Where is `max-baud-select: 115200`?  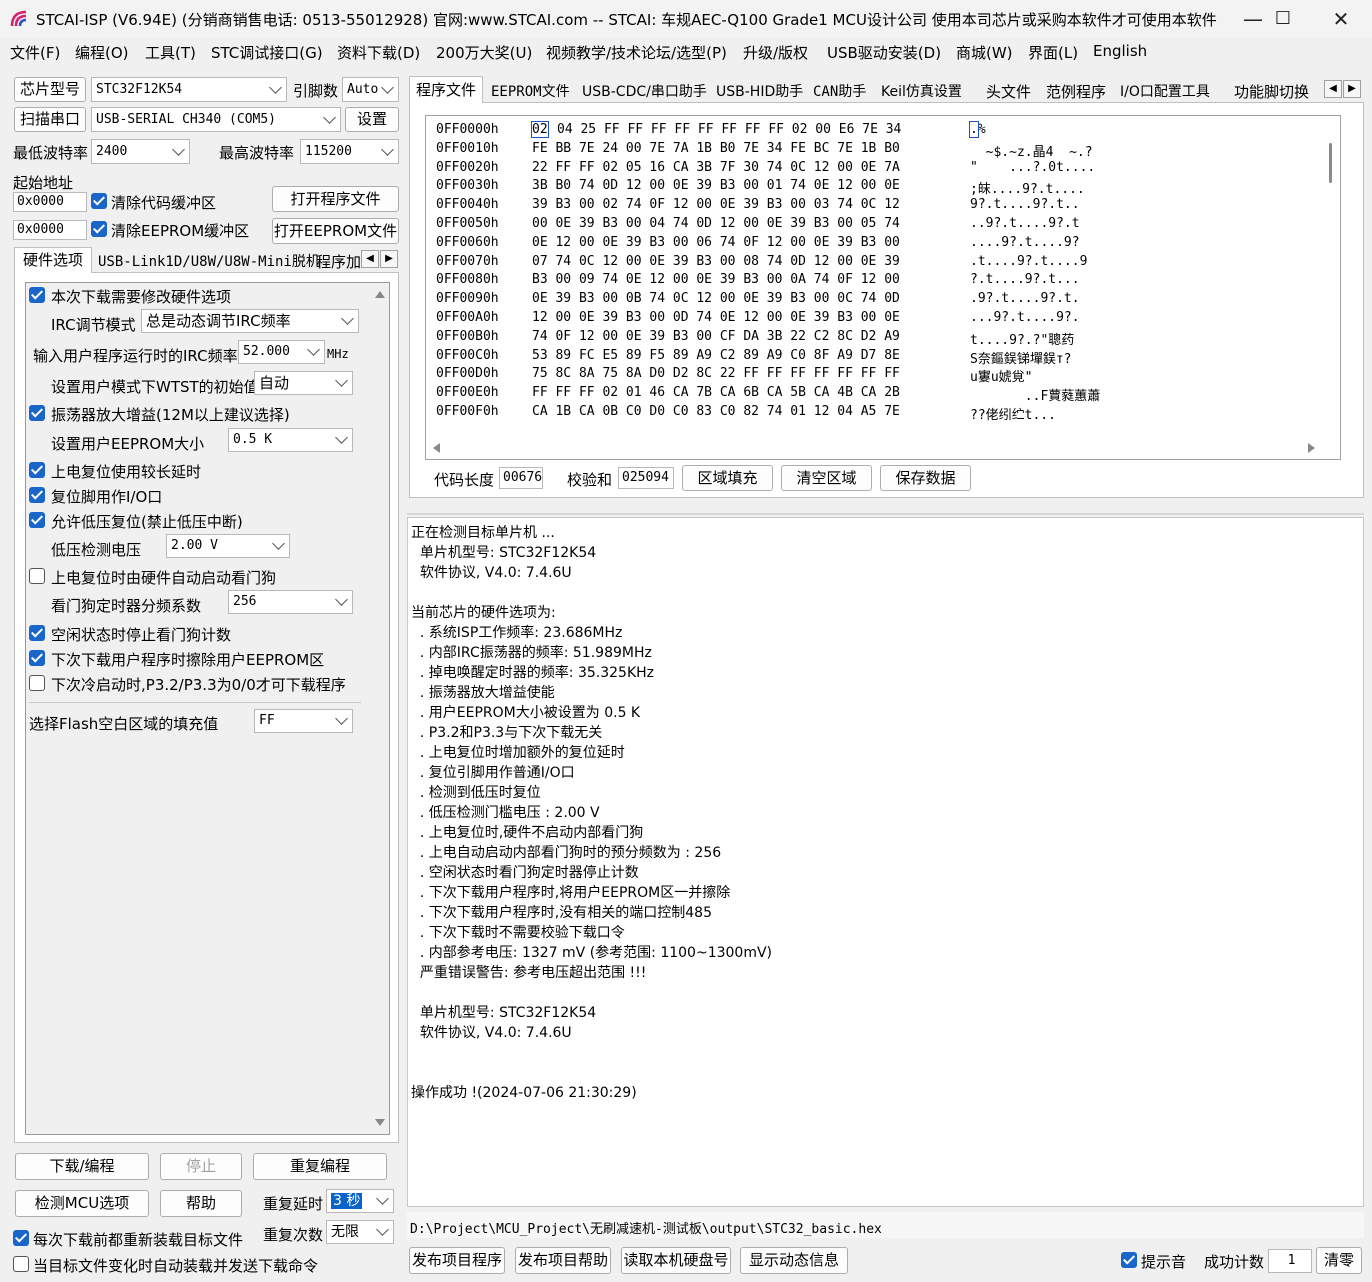
max-baud-select: 115200 is located at coordinates (349, 151).